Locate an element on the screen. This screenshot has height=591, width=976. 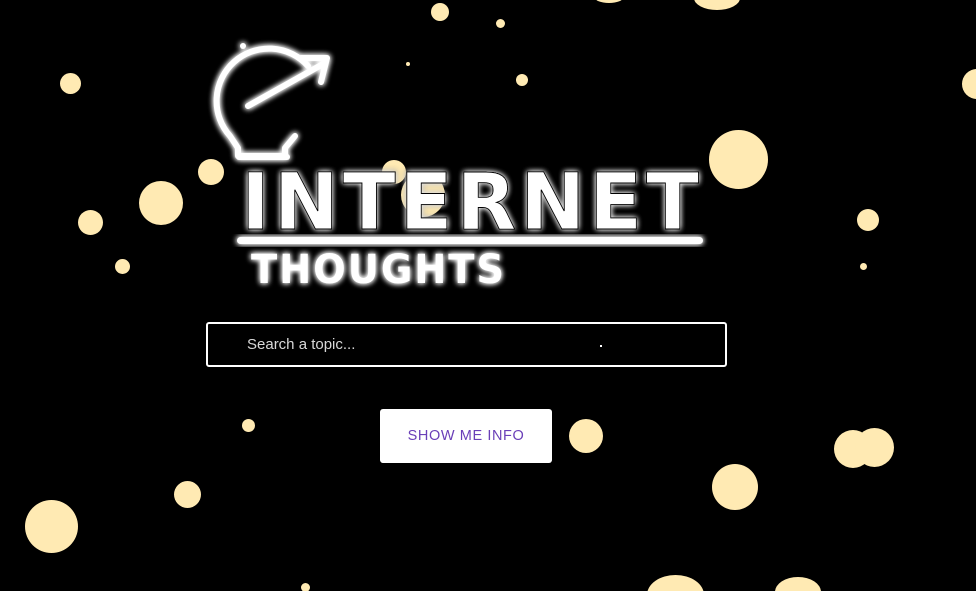
logo-title-line2: THOUGHTS is located at coordinates (378, 269).